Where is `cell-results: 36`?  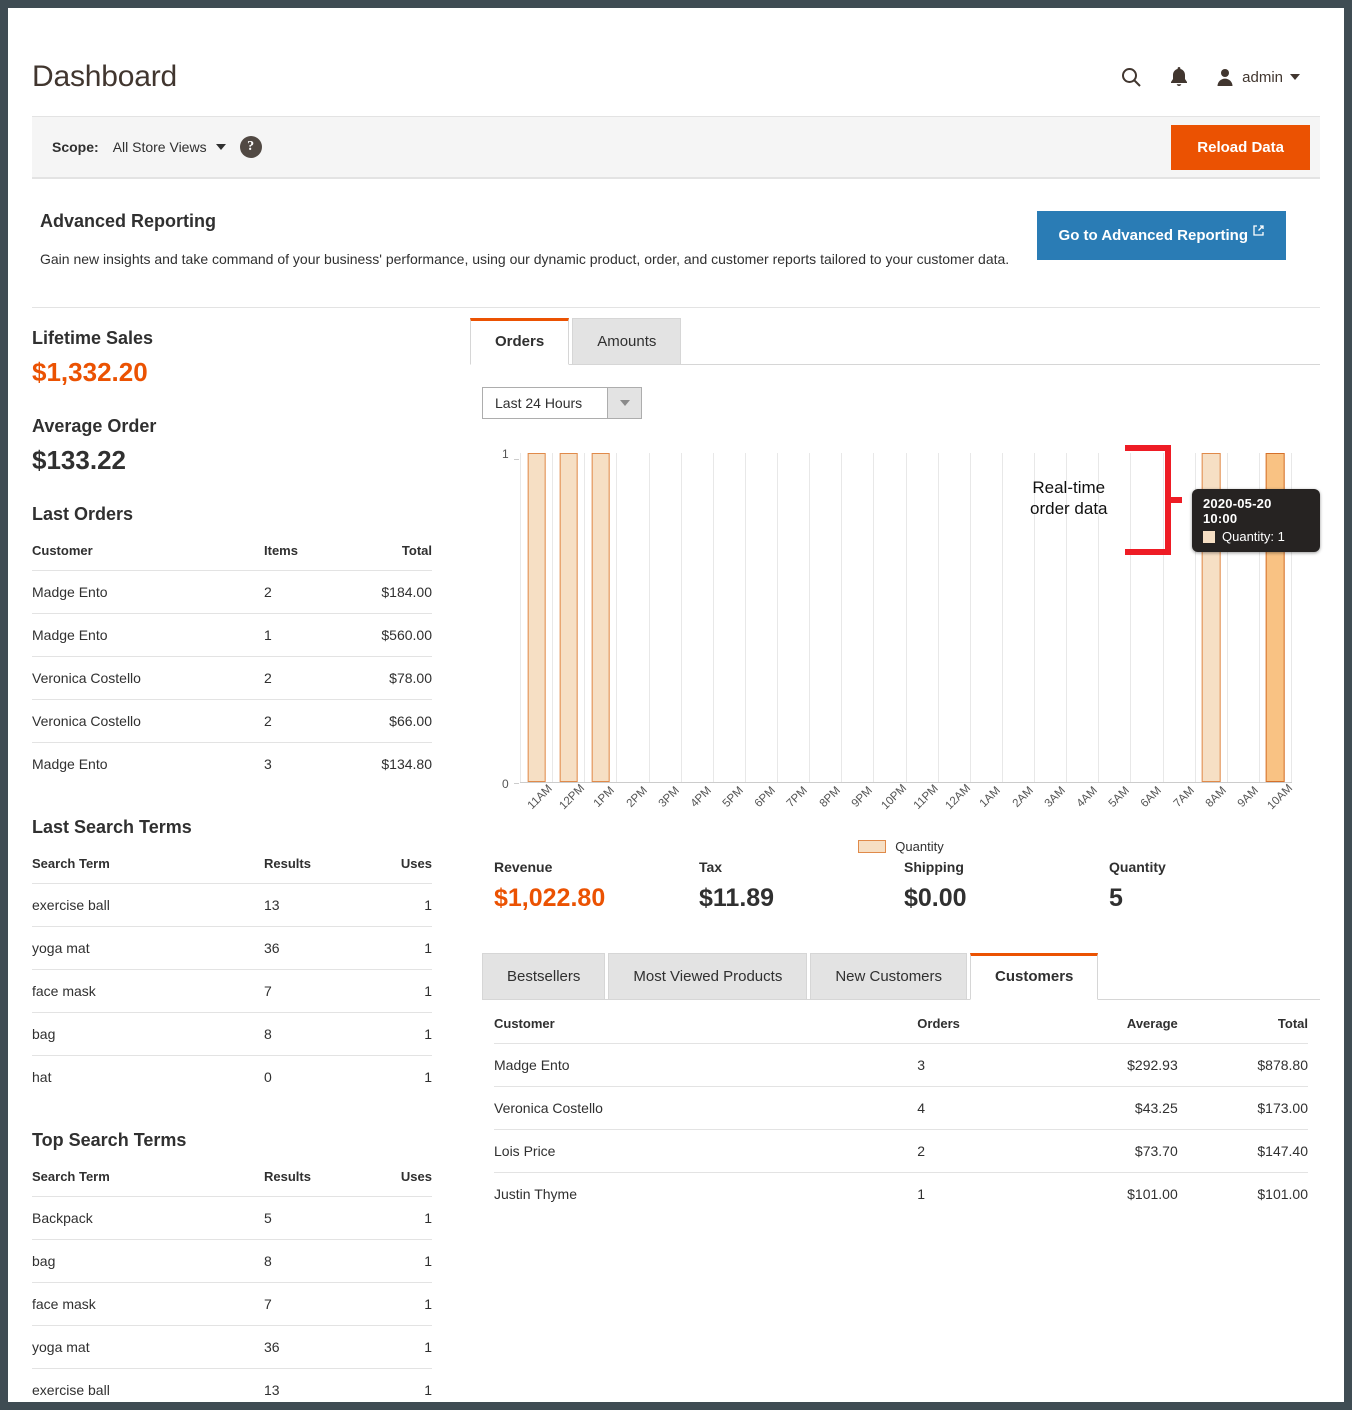
cell-results: 36 is located at coordinates (308, 948).